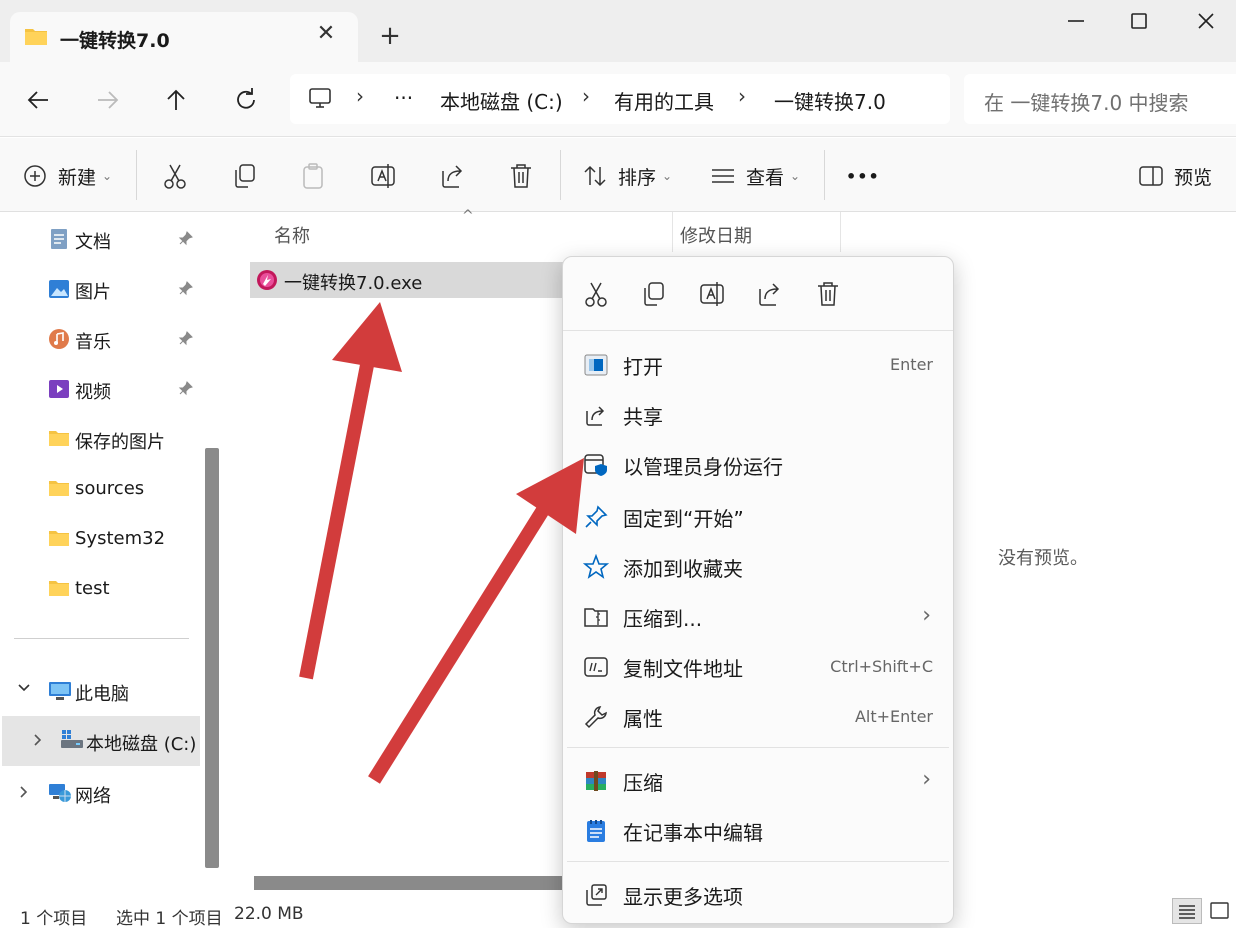 Image resolution: width=1236 pixels, height=928 pixels. Describe the element at coordinates (643, 783) in the screenshot. I see `menu-item-label: 压缩` at that location.